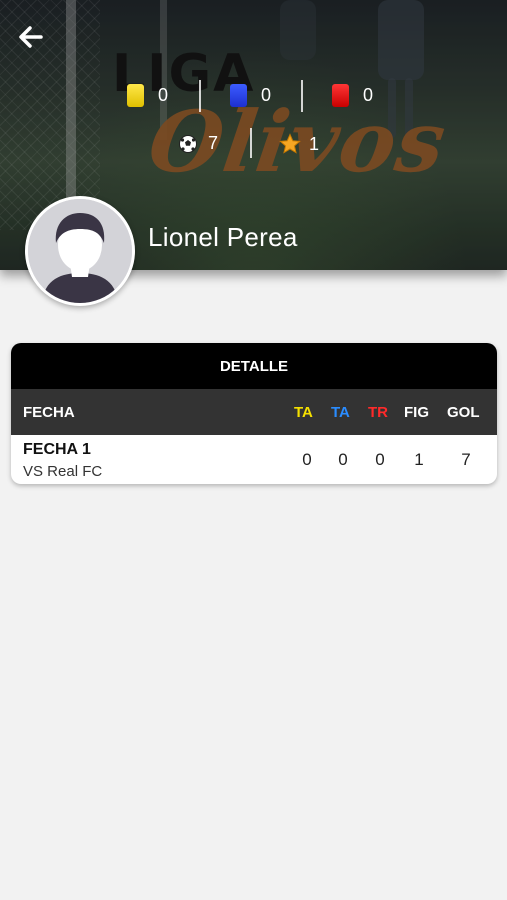 This screenshot has height=900, width=507. What do you see at coordinates (416, 412) in the screenshot?
I see `column-fig: FIG` at bounding box center [416, 412].